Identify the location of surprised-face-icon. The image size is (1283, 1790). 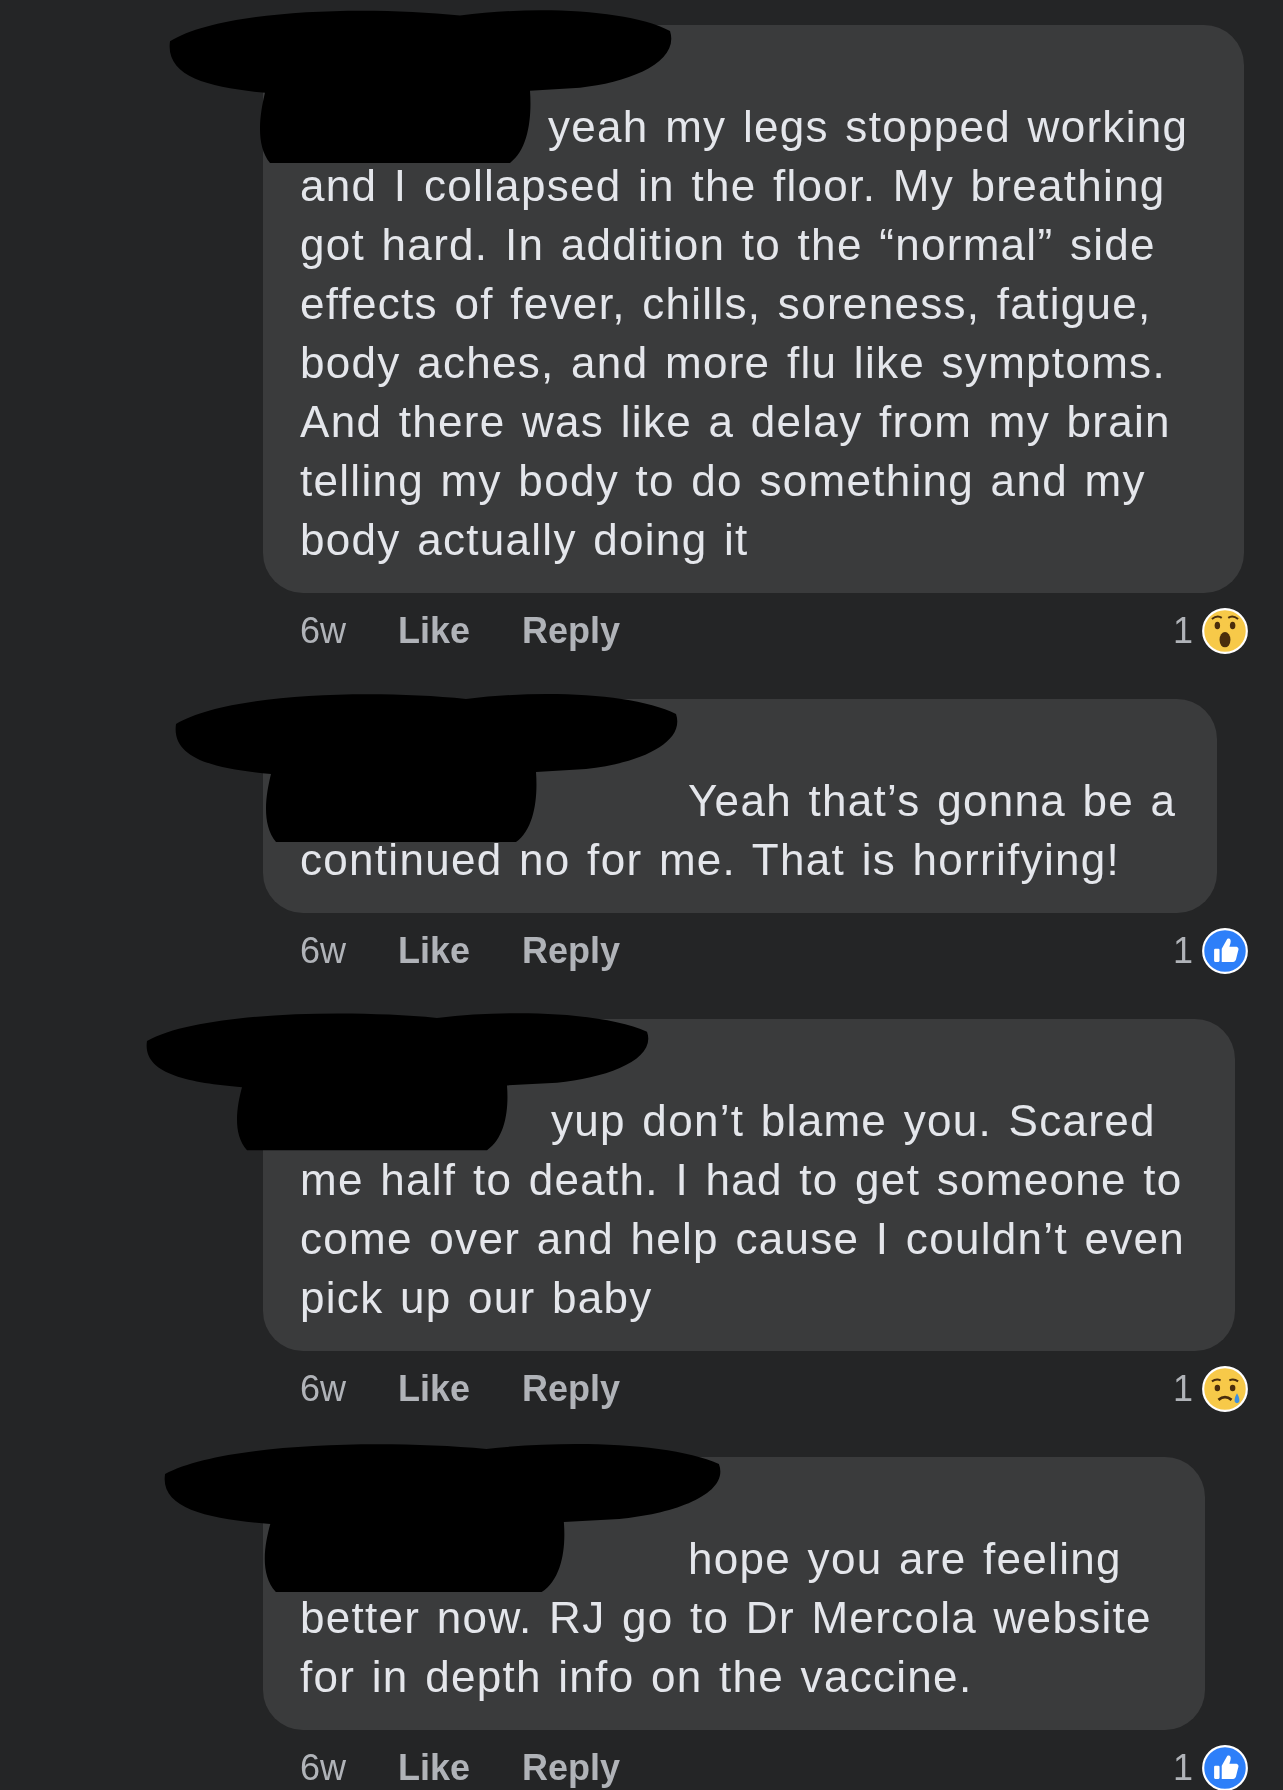
(1225, 631).